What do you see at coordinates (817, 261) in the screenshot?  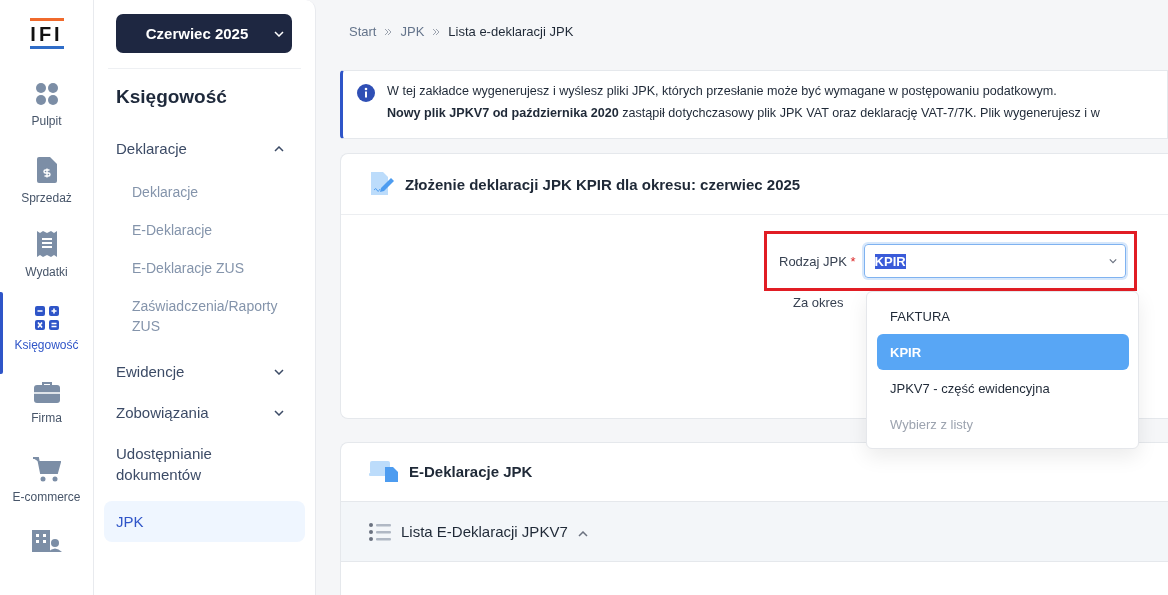 I see `field-label: Rodzaj JPK *` at bounding box center [817, 261].